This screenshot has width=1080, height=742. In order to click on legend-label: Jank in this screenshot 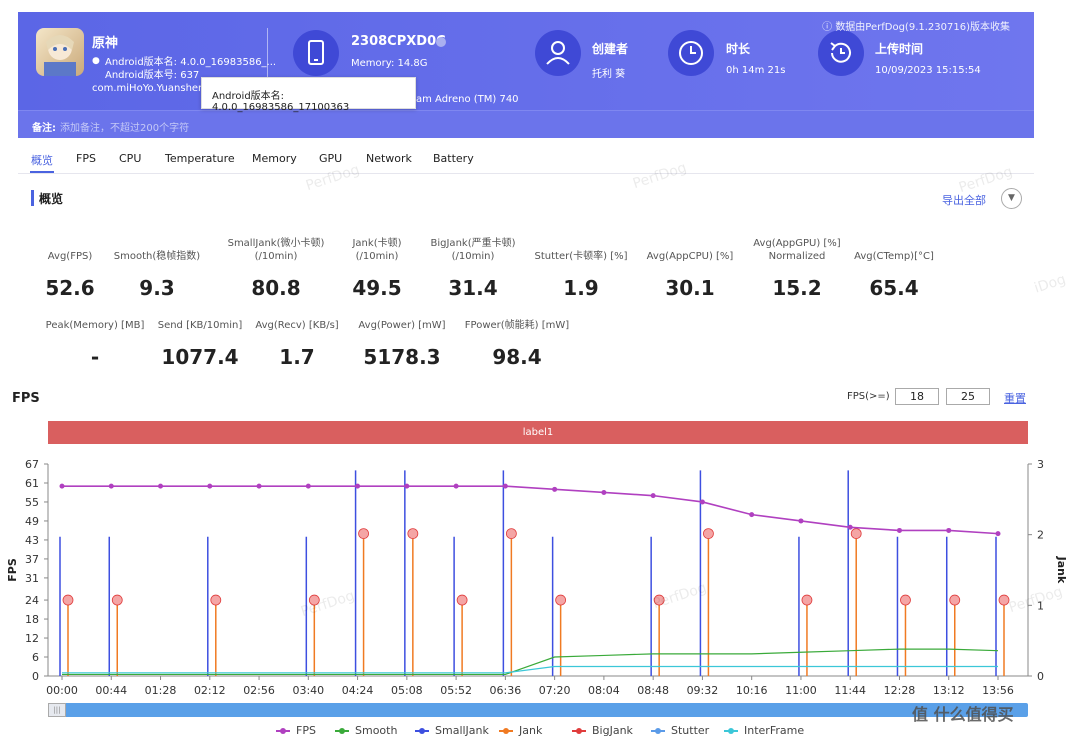, I will do `click(531, 730)`.